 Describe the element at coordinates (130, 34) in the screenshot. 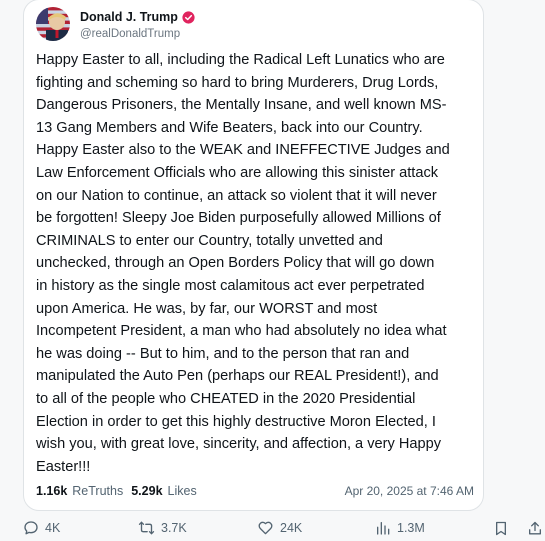

I see `author-handle: @realDonaldTrump` at that location.